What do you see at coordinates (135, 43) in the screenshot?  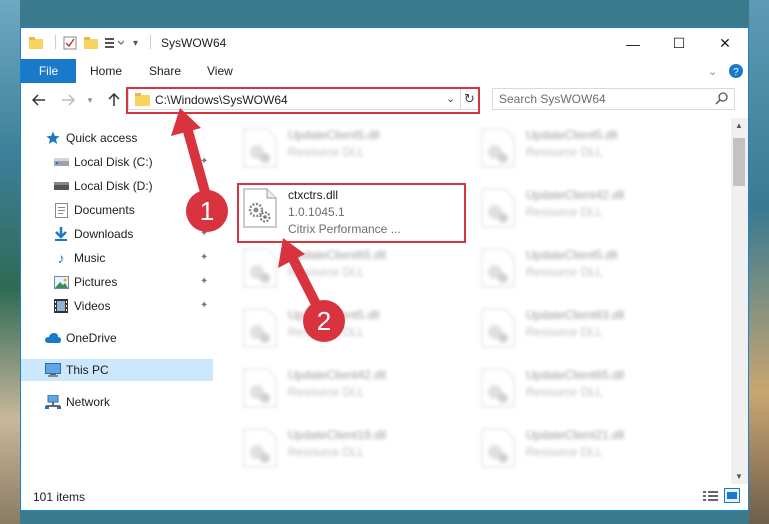 I see `customize-toolbar-icon: ▾` at bounding box center [135, 43].